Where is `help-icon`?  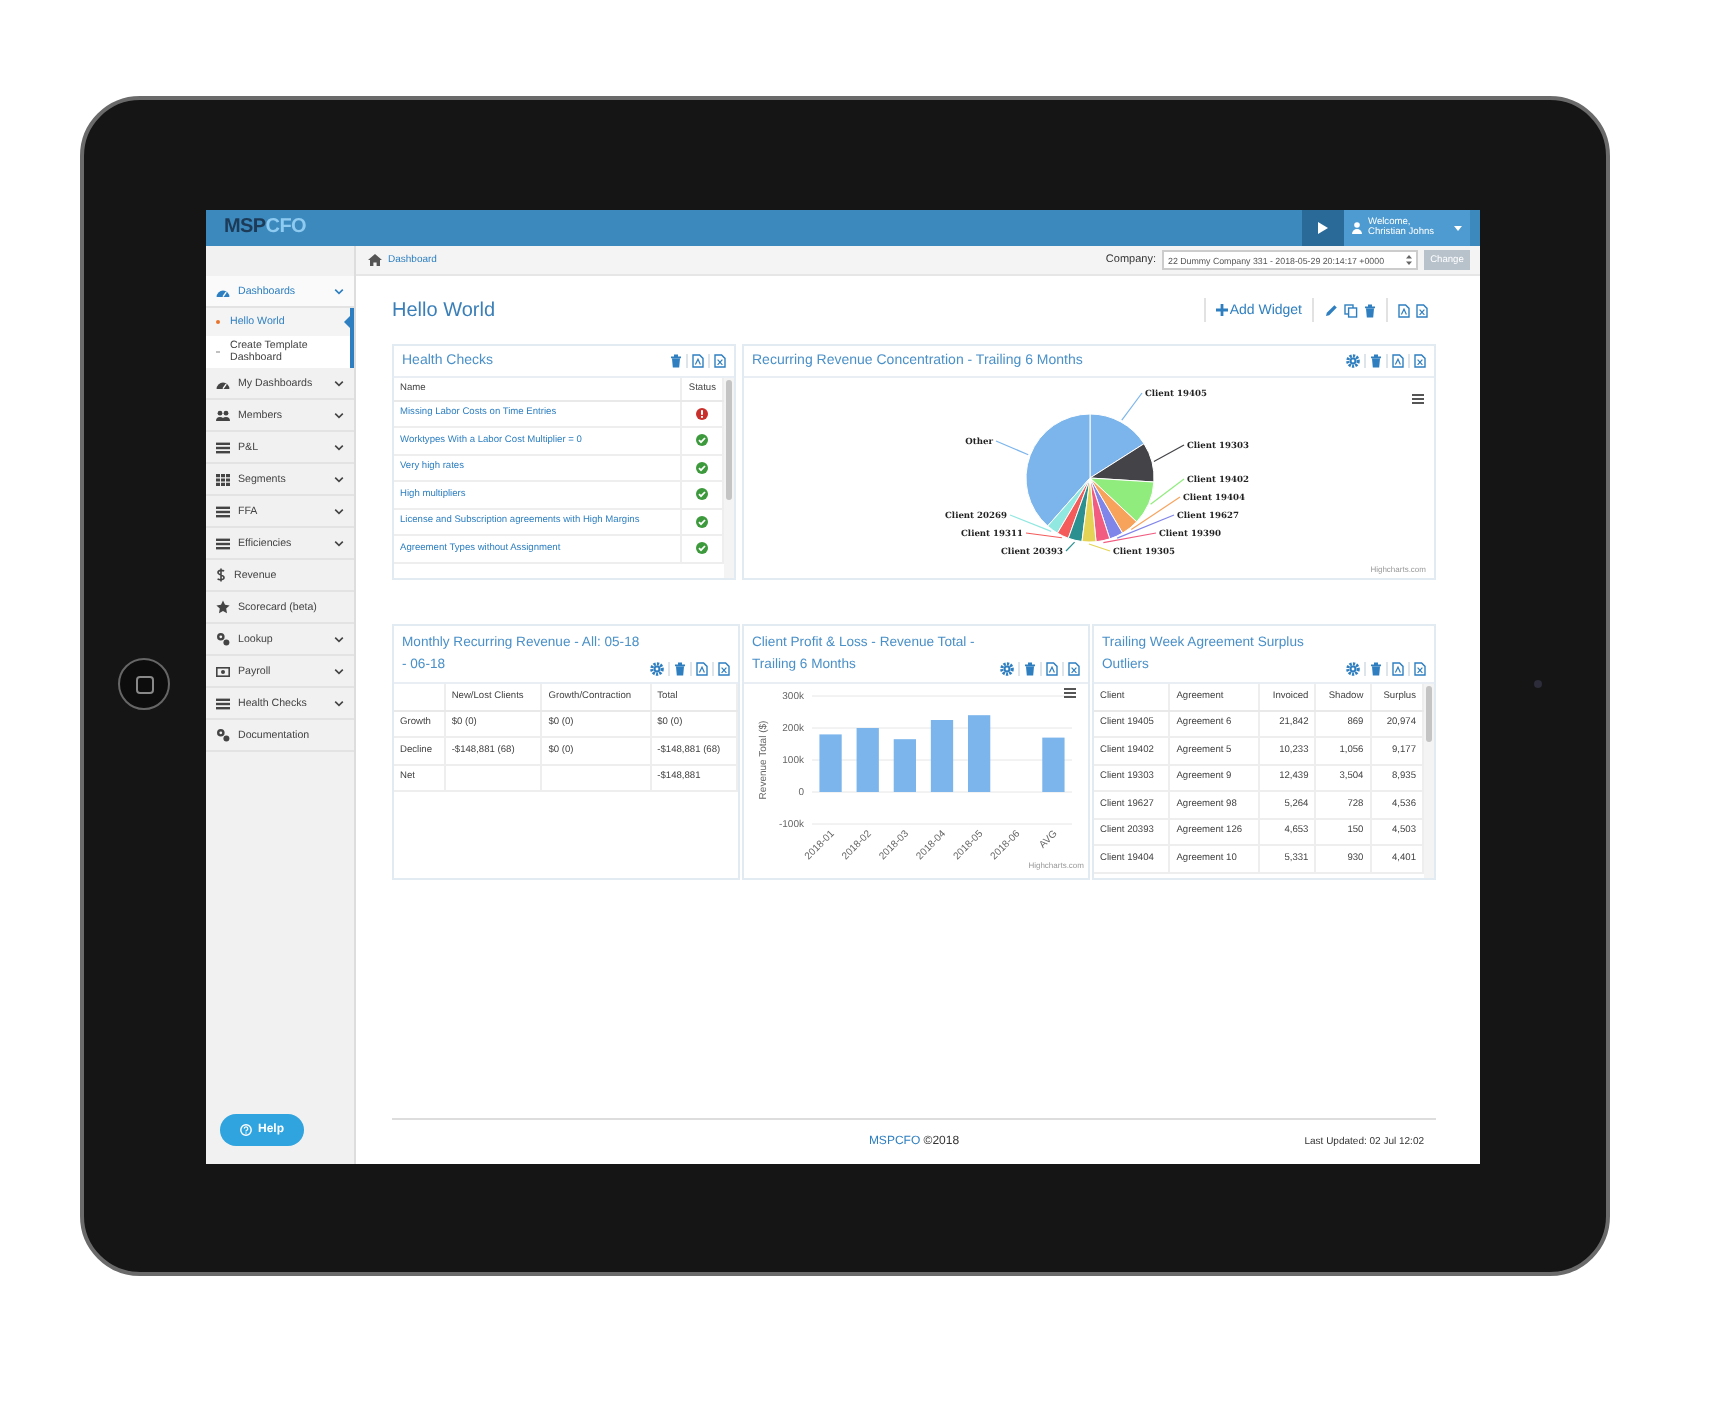
help-icon is located at coordinates (245, 1130).